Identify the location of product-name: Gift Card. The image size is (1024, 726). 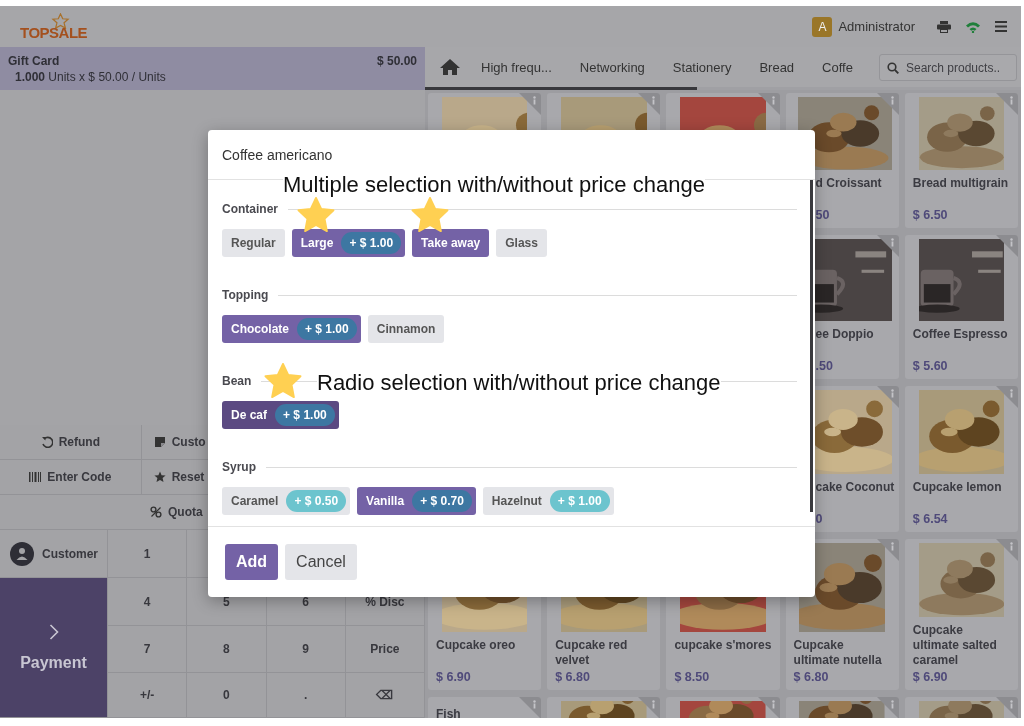
(34, 61).